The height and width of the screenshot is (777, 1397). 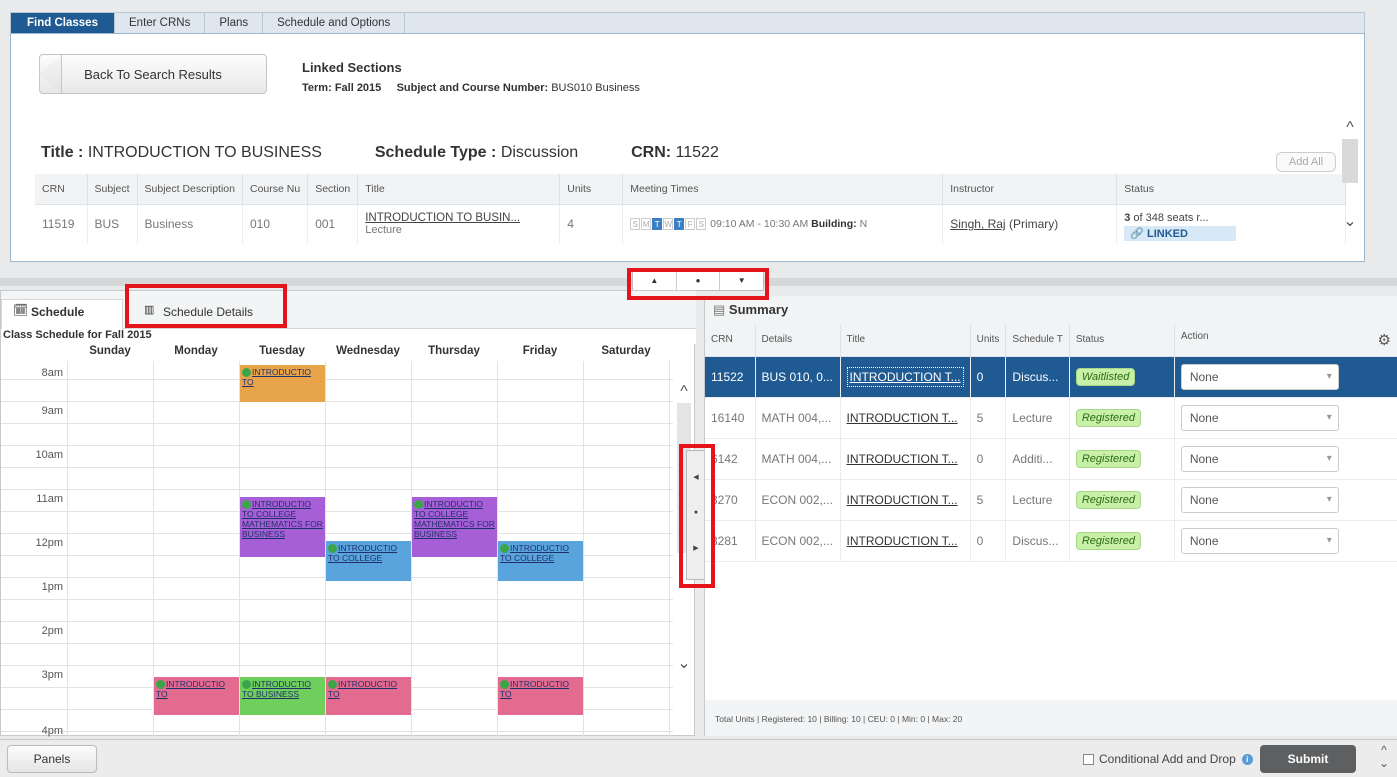 What do you see at coordinates (277, 377) in the screenshot?
I see `event-label: INTRODUCTIO TO` at bounding box center [277, 377].